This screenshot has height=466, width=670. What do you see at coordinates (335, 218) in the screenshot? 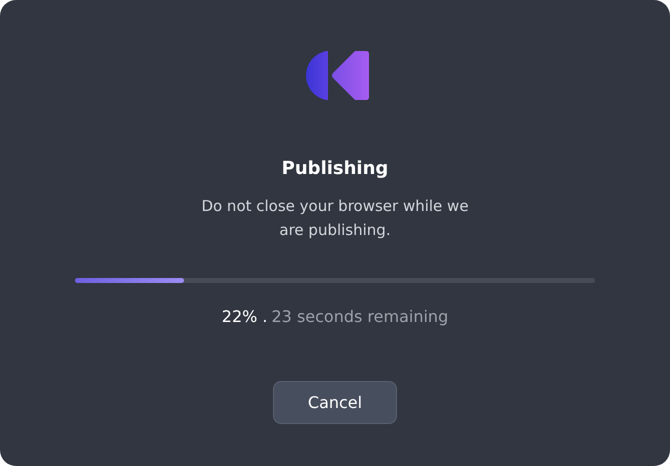
I see `dialog-message: Do not close your browser while we are publishing.` at bounding box center [335, 218].